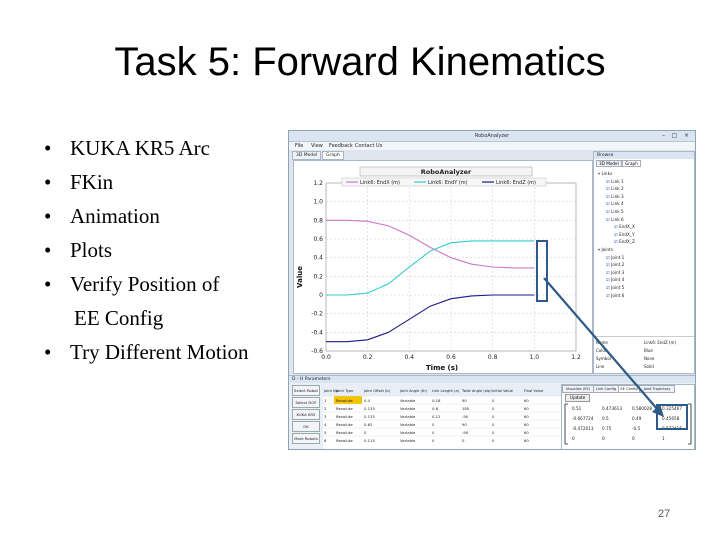  Describe the element at coordinates (333, 155) in the screenshot. I see `tab-graph: Graph` at that location.